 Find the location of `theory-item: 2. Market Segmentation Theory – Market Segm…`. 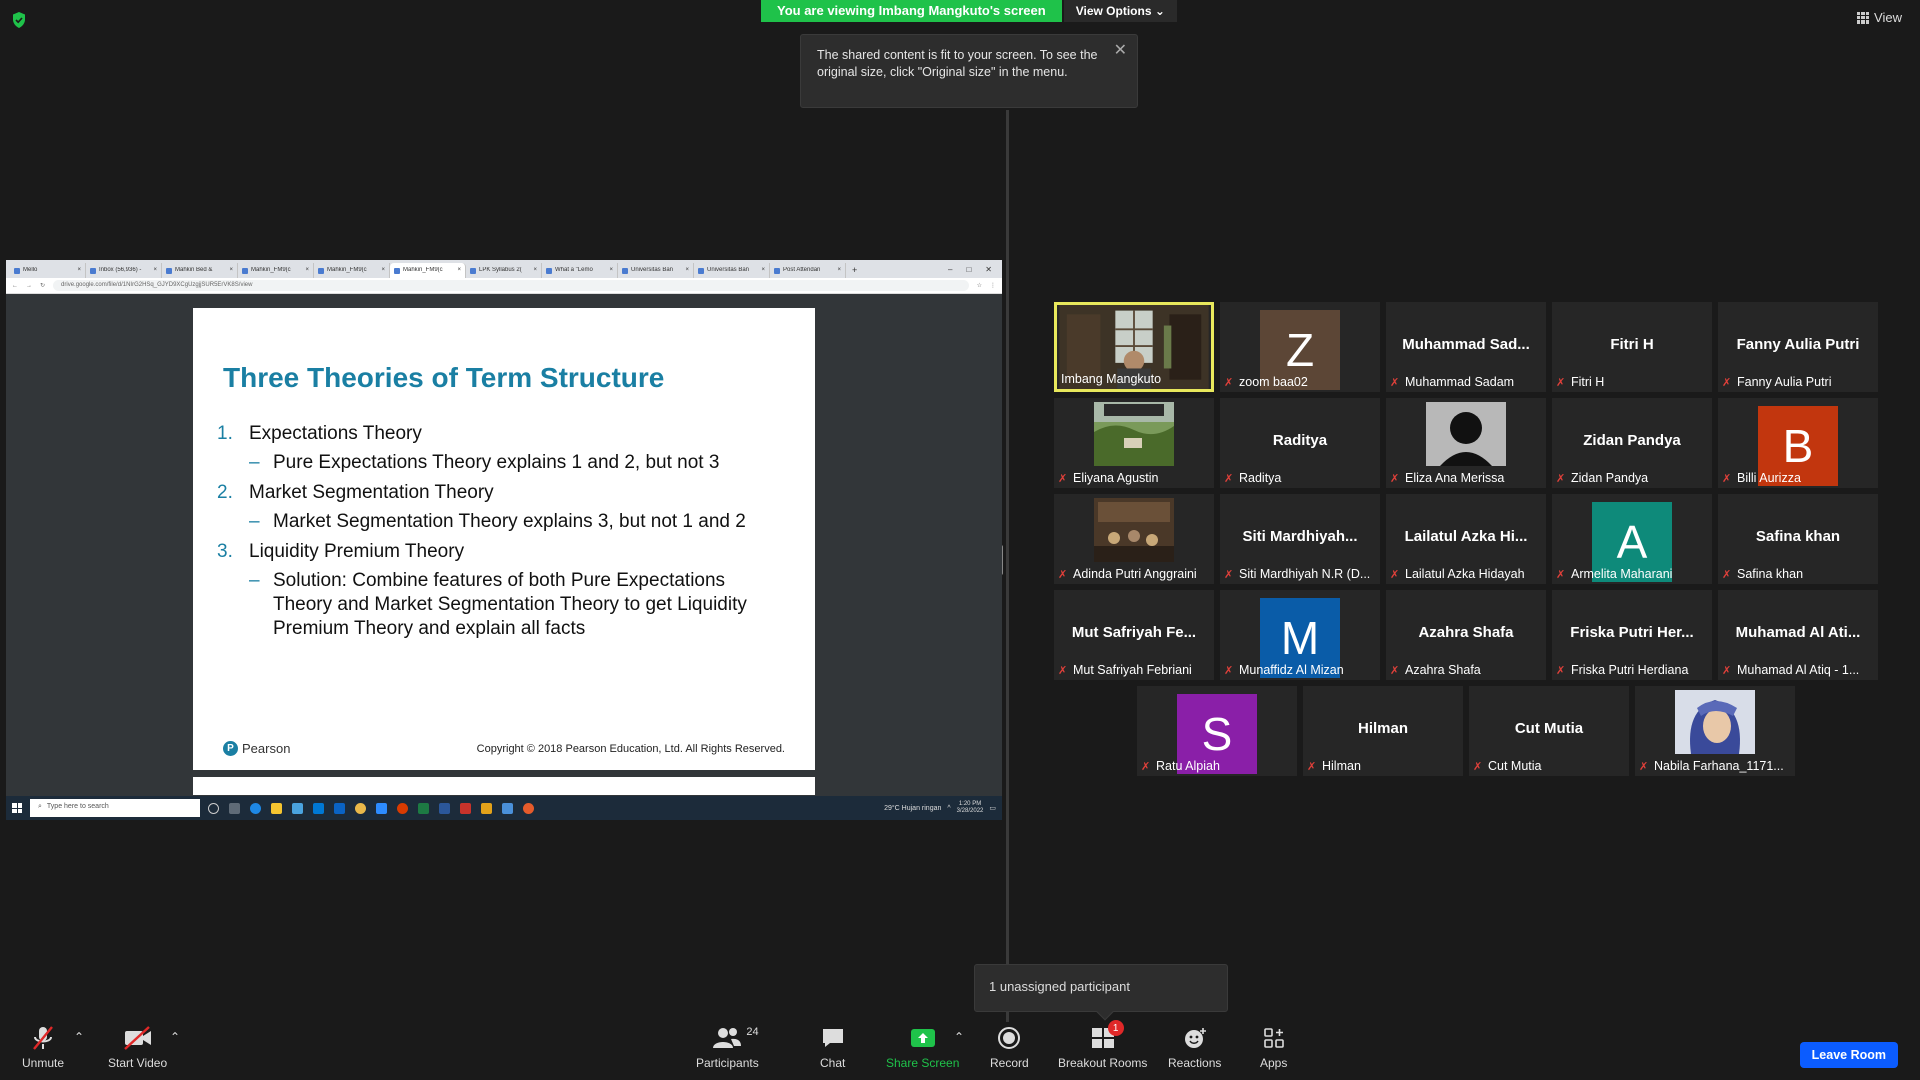

theory-item: 2. Market Segmentation Theory – Market Segm… is located at coordinates (502, 507).